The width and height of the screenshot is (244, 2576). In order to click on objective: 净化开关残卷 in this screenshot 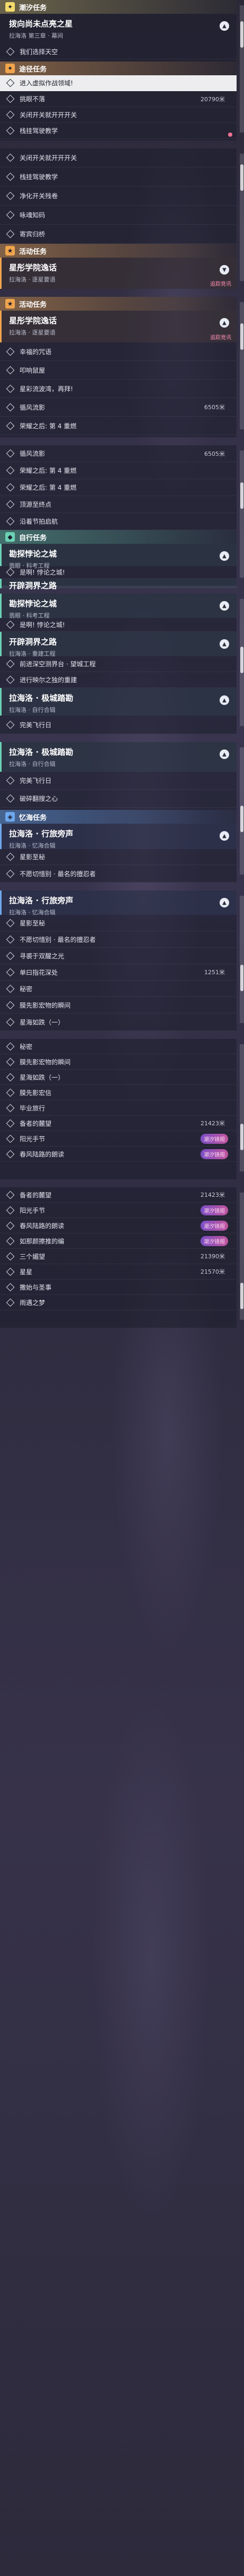, I will do `click(119, 196)`.